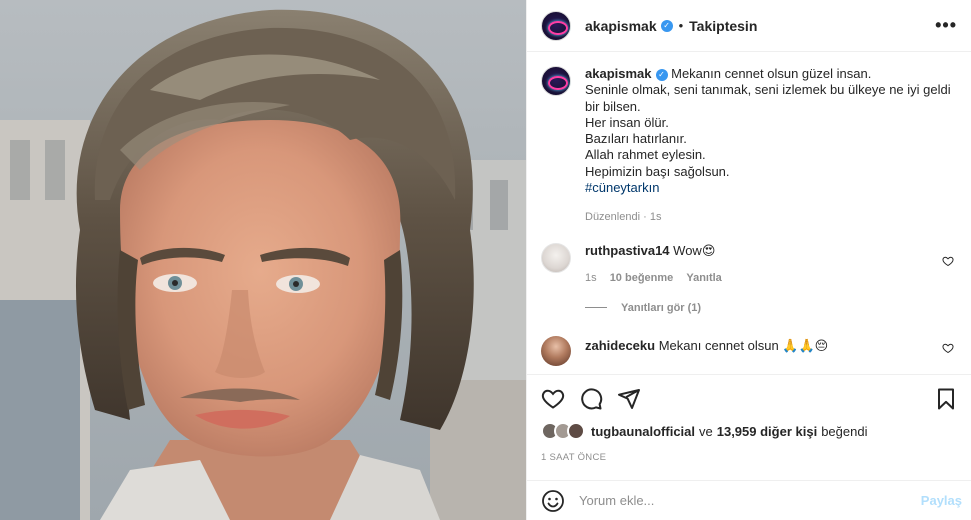 The height and width of the screenshot is (520, 971). I want to click on action-bar, so click(749, 397).